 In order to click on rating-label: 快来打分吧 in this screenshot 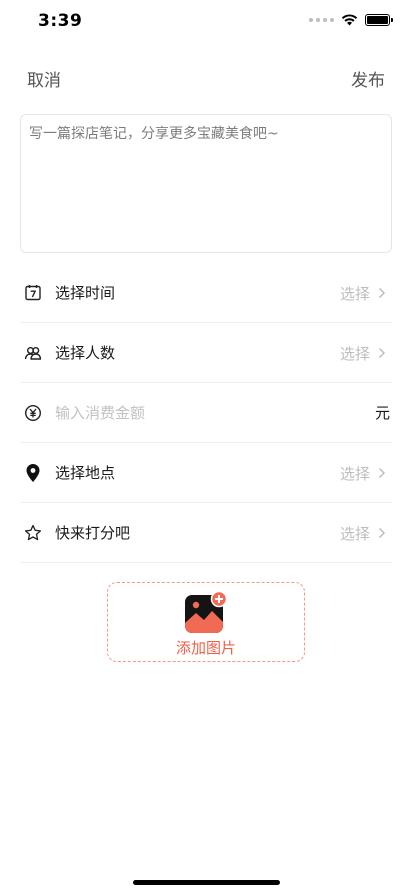, I will do `click(93, 533)`.